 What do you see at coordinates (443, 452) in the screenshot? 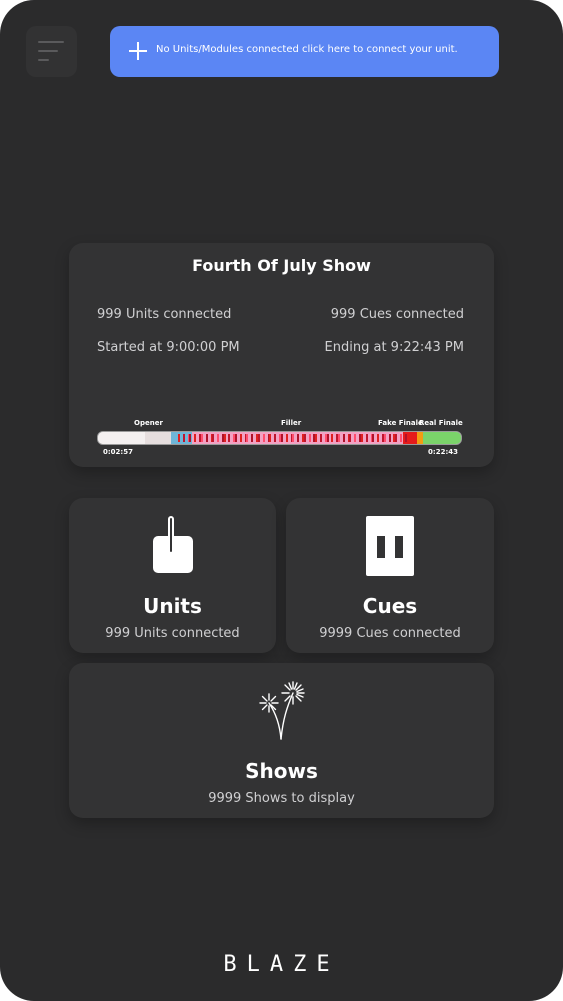
I see `timeline-total: 0:22:43` at bounding box center [443, 452].